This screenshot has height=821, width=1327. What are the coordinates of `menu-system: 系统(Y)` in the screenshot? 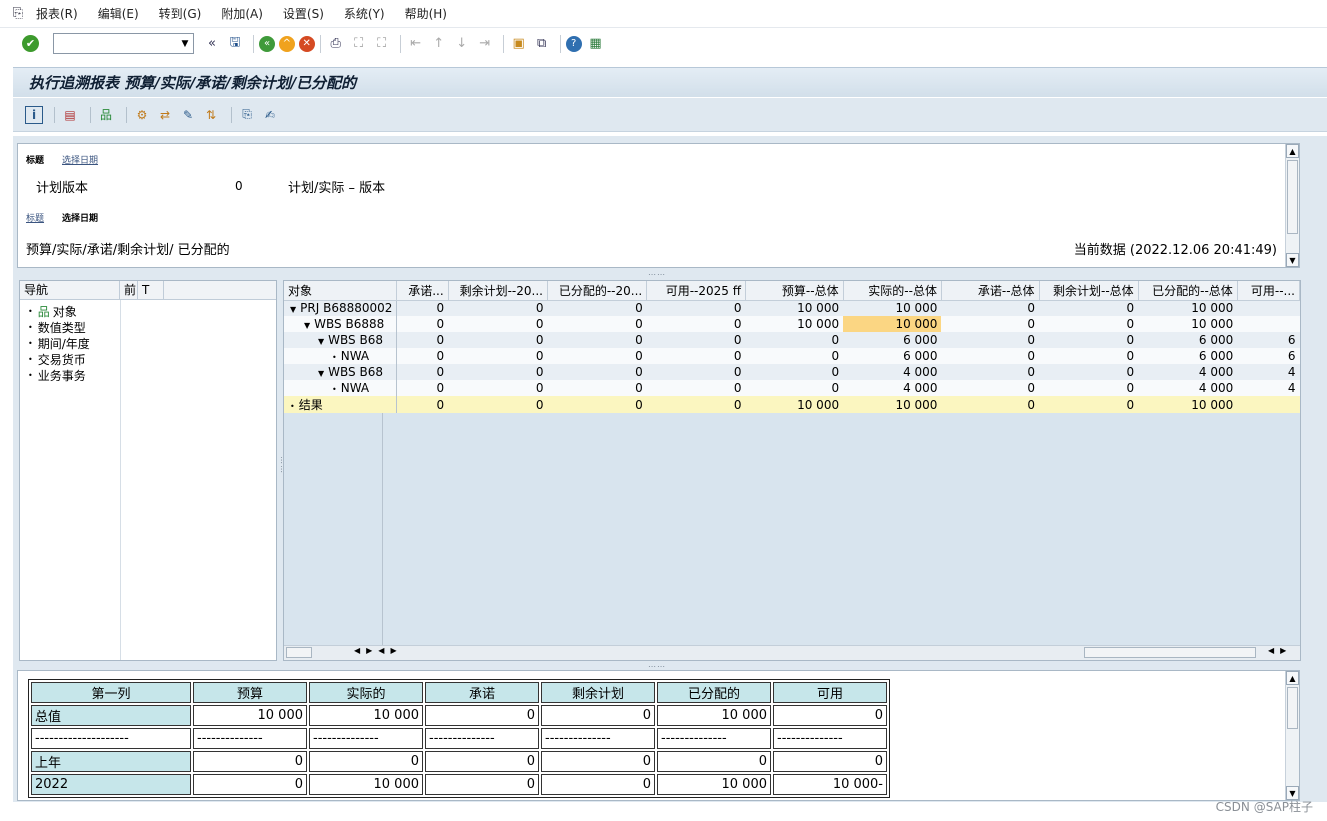 It's located at (364, 13).